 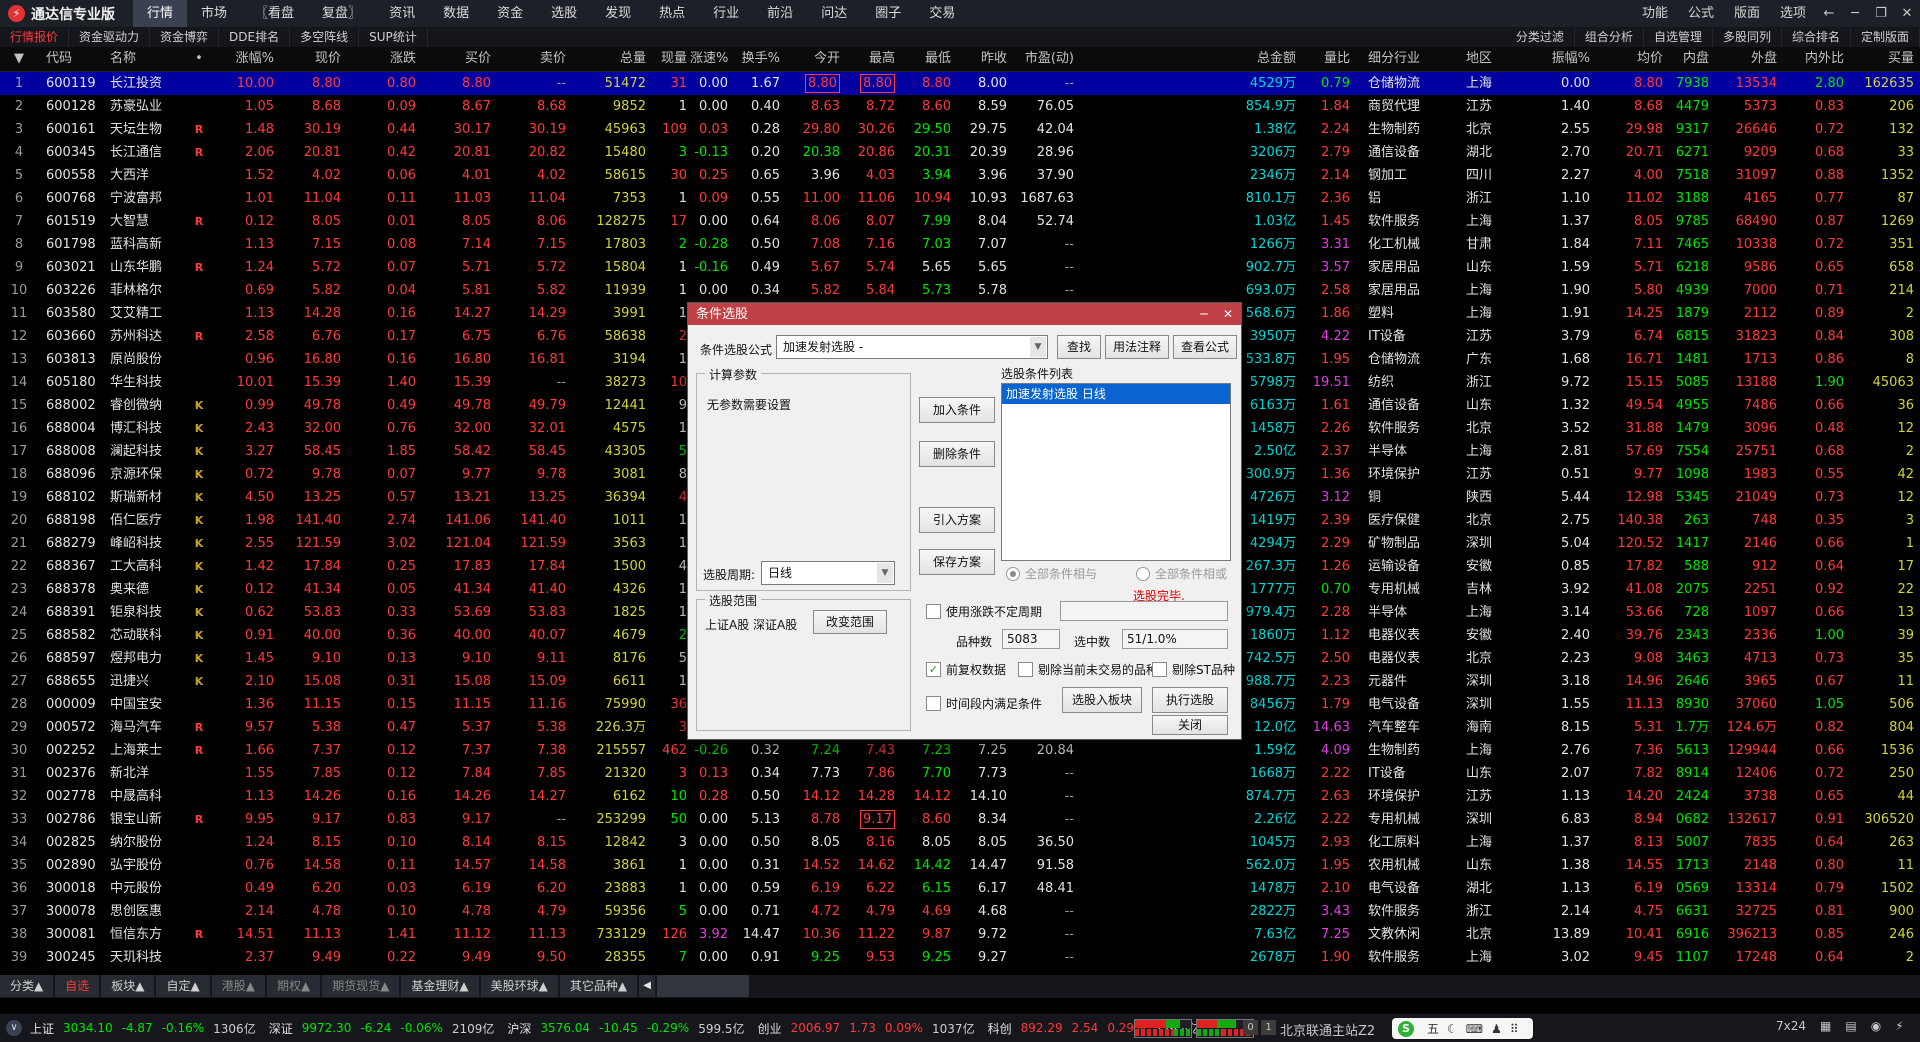 I want to click on column-header-外盘: 外盘, so click(x=1746, y=59).